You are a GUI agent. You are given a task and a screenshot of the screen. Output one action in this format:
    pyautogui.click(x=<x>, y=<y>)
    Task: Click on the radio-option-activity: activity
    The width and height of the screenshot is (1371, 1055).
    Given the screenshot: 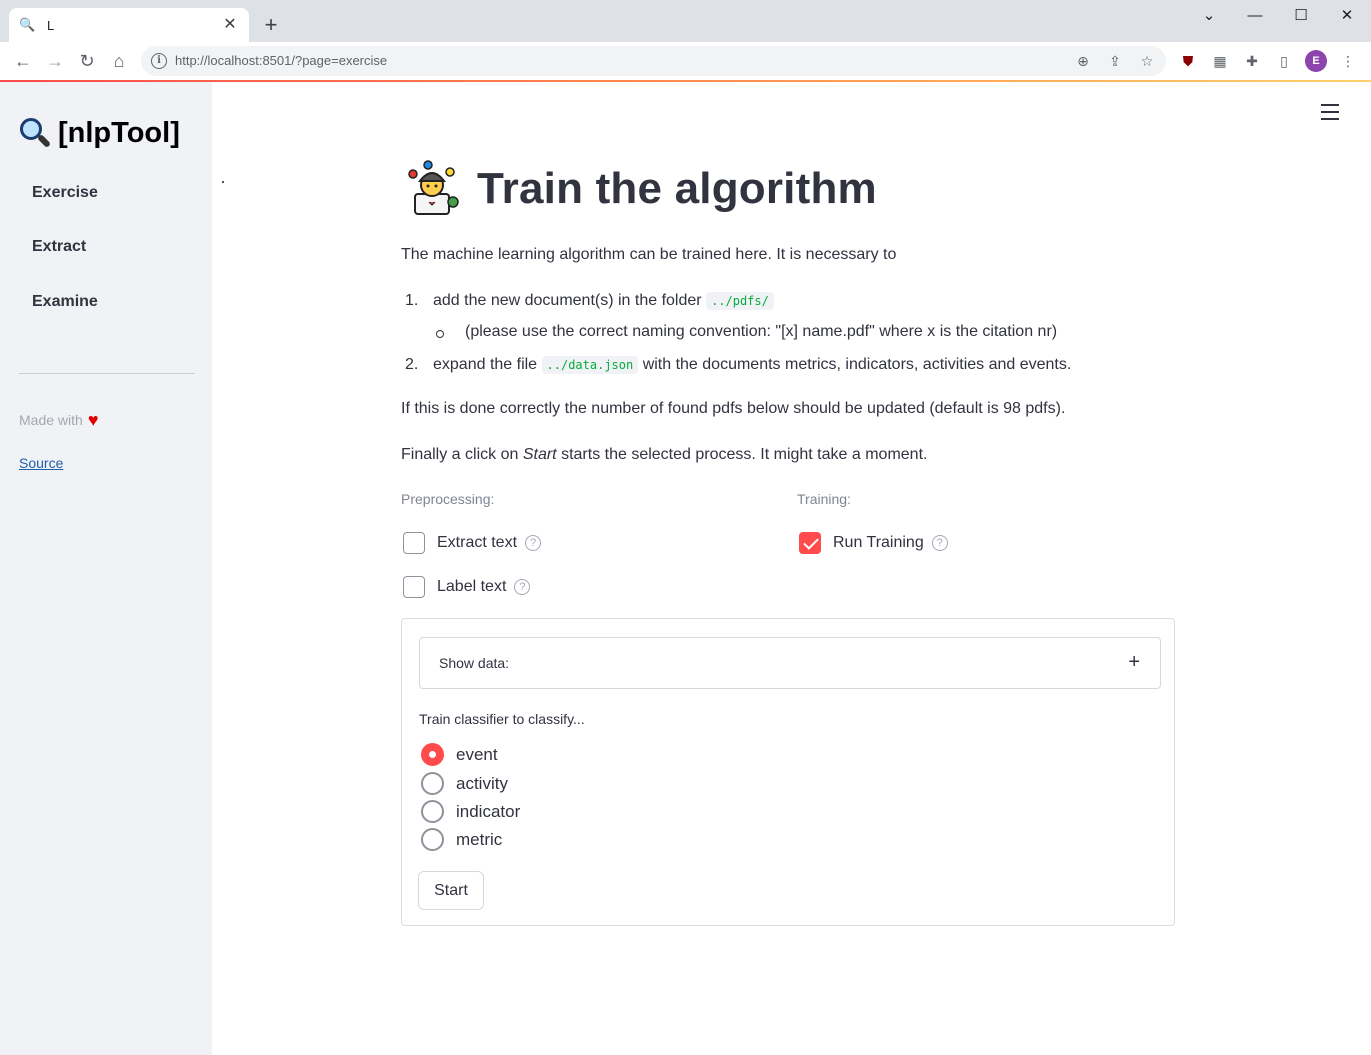 What is the action you would take?
    pyautogui.click(x=464, y=783)
    